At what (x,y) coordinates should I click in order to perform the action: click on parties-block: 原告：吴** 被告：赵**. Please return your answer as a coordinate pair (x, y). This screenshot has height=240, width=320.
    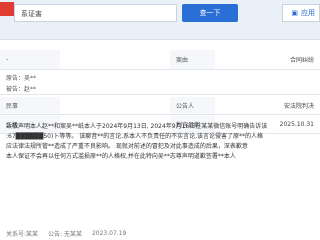
    Looking at the image, I should click on (160, 82).